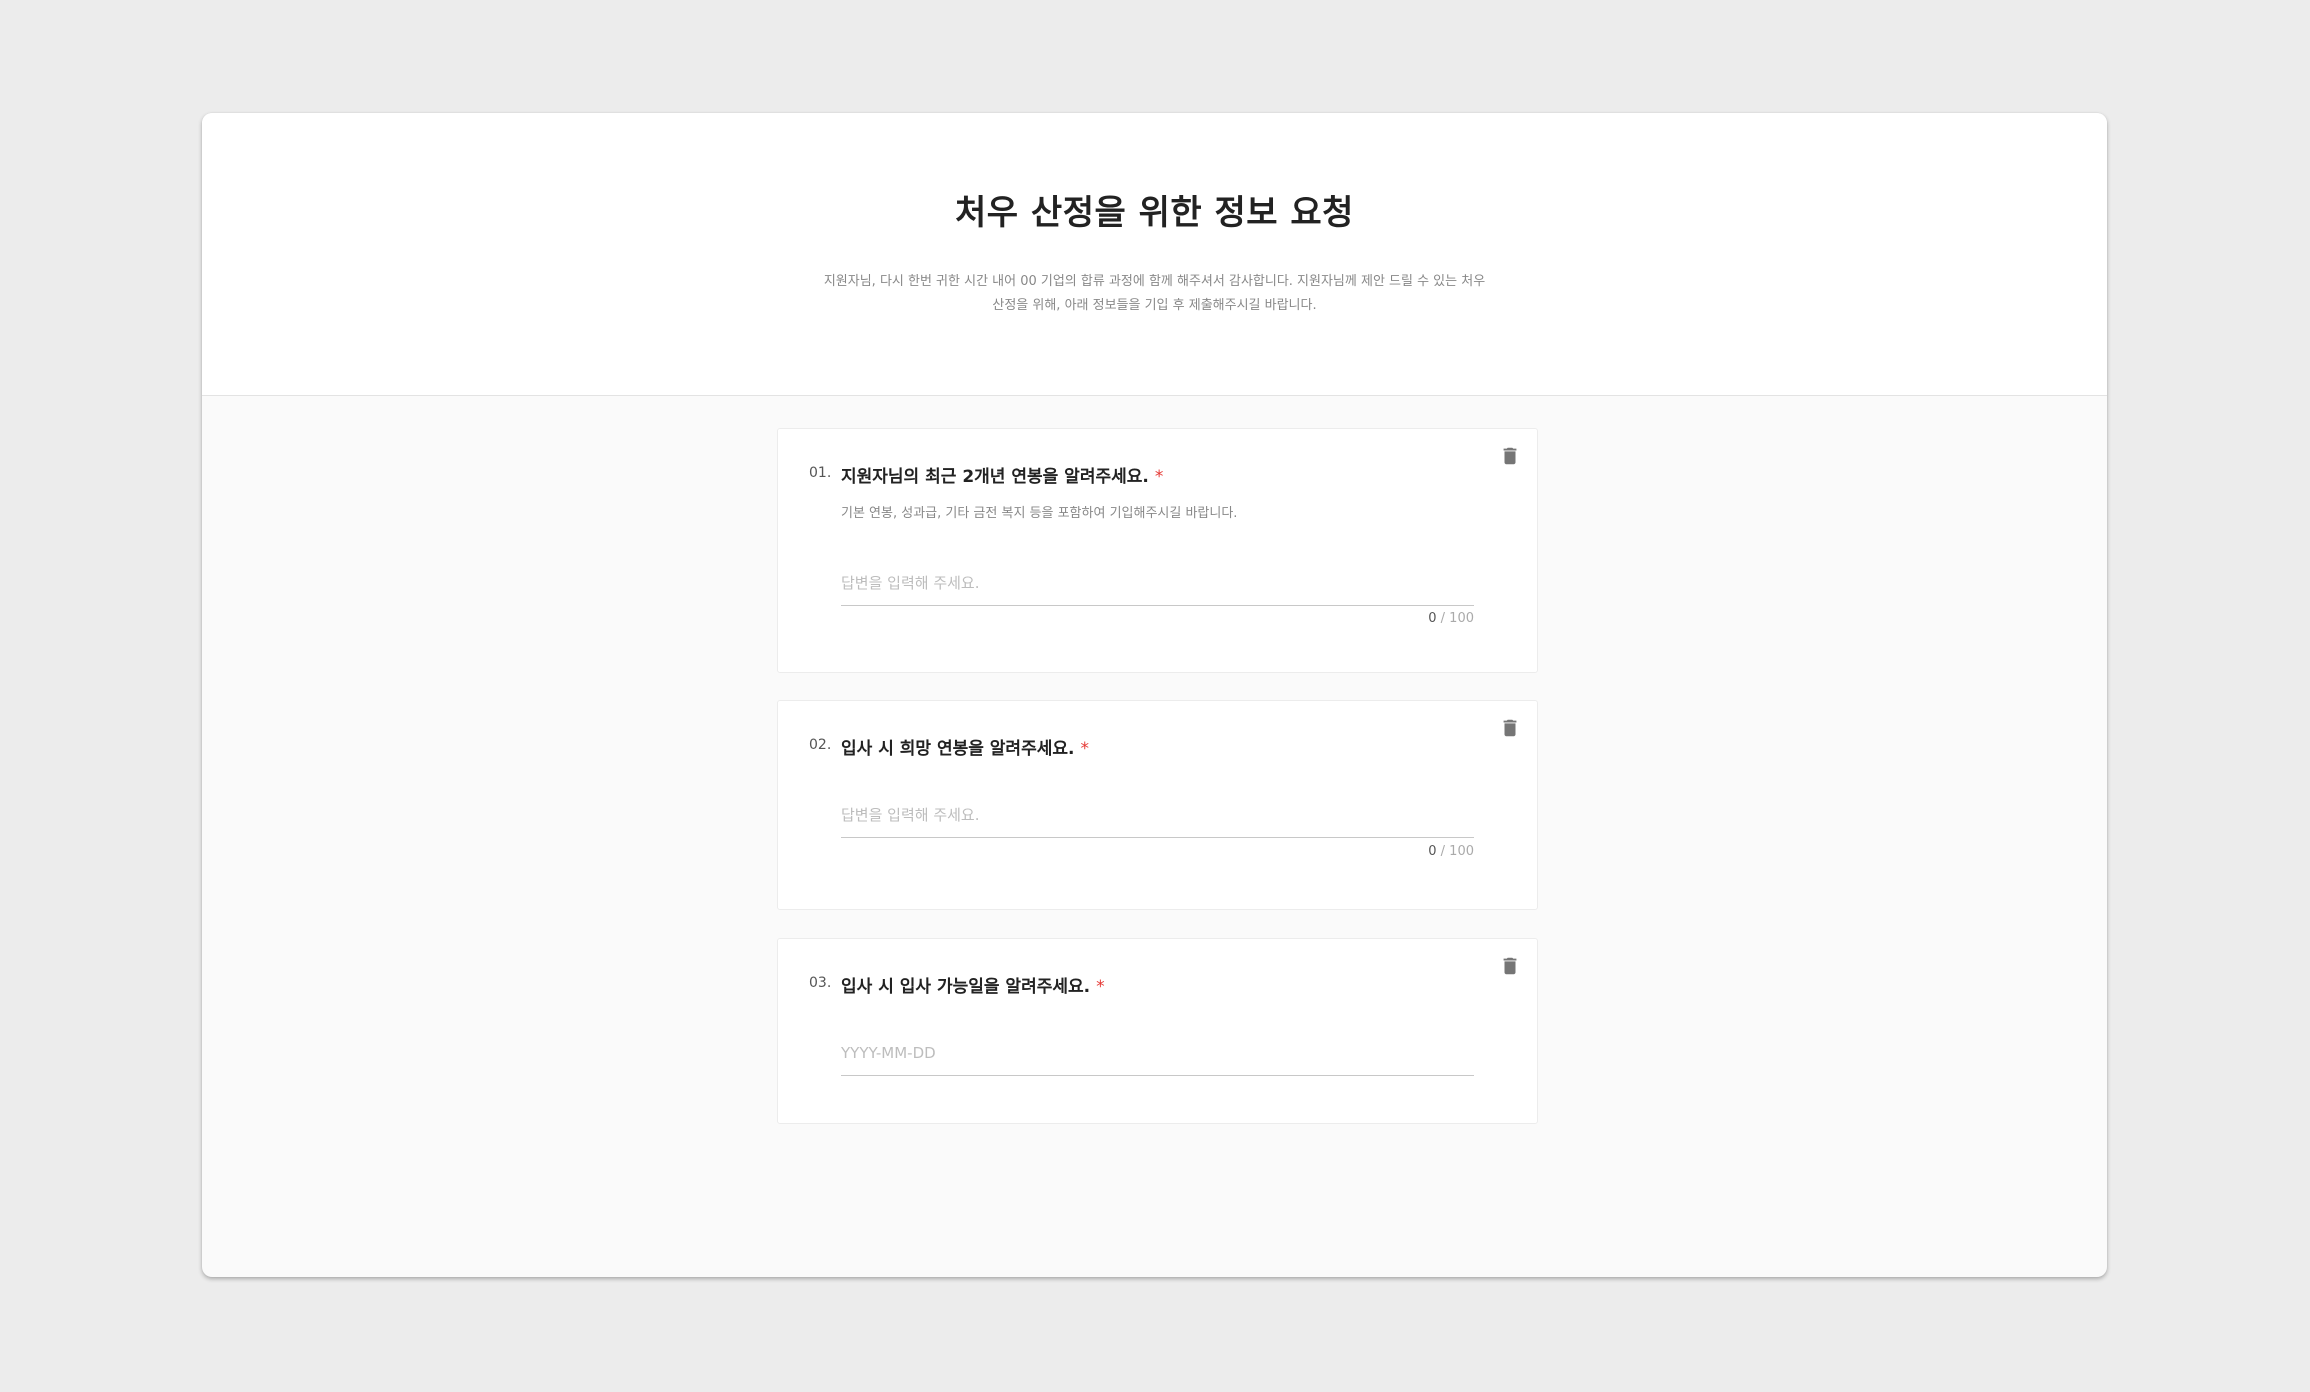  I want to click on question-number: 02., so click(820, 745).